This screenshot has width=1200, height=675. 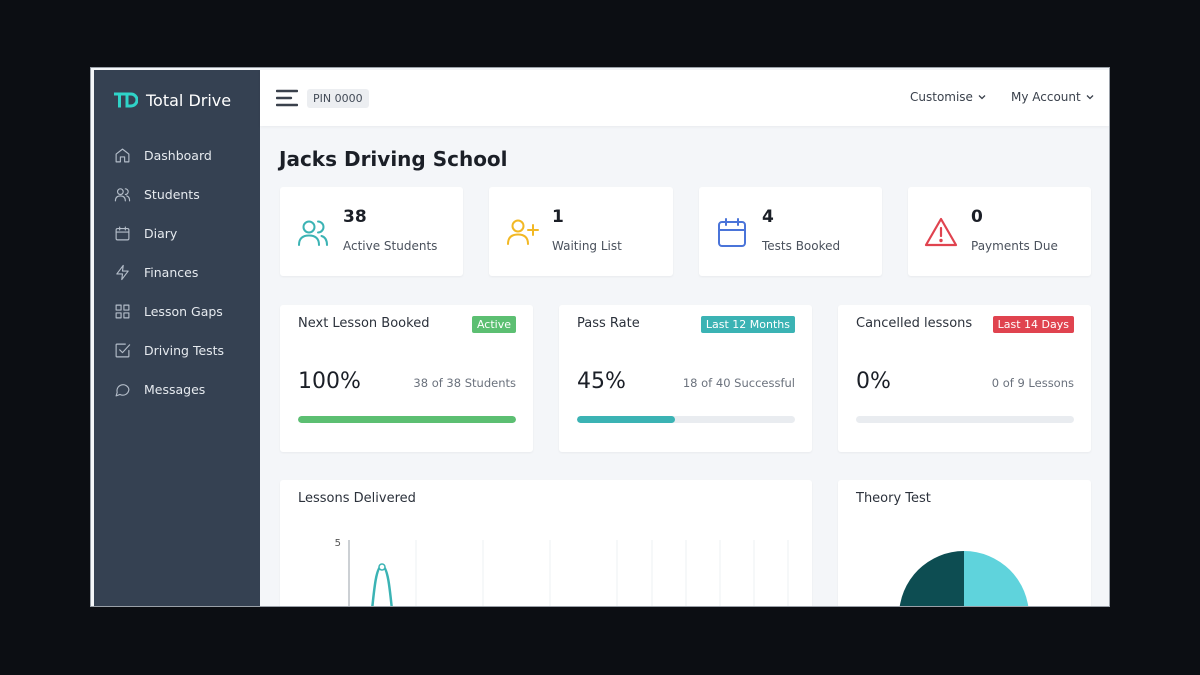 I want to click on stat-card-payments-due: 0 Payments Due, so click(x=999, y=231).